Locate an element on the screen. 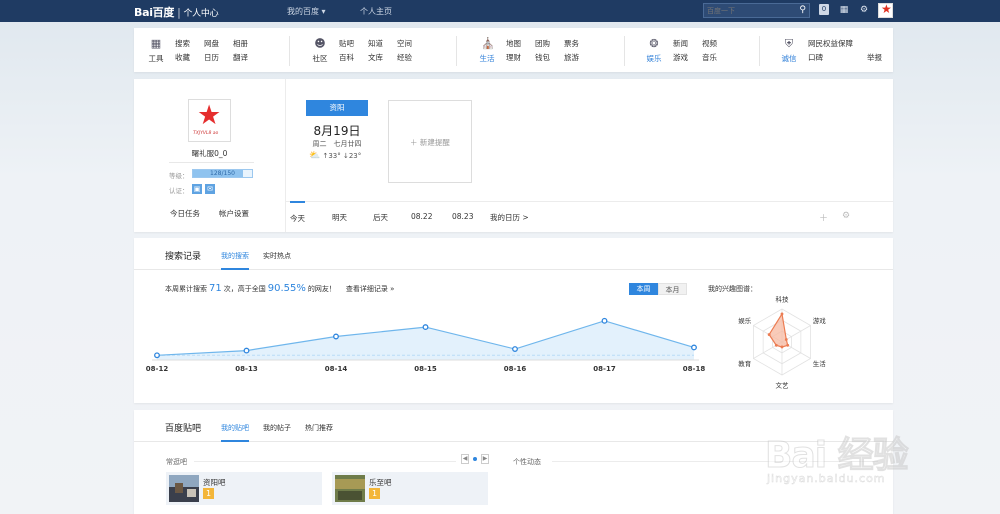 The width and height of the screenshot is (1000, 514). tab-0822: 08.22 is located at coordinates (421, 216).